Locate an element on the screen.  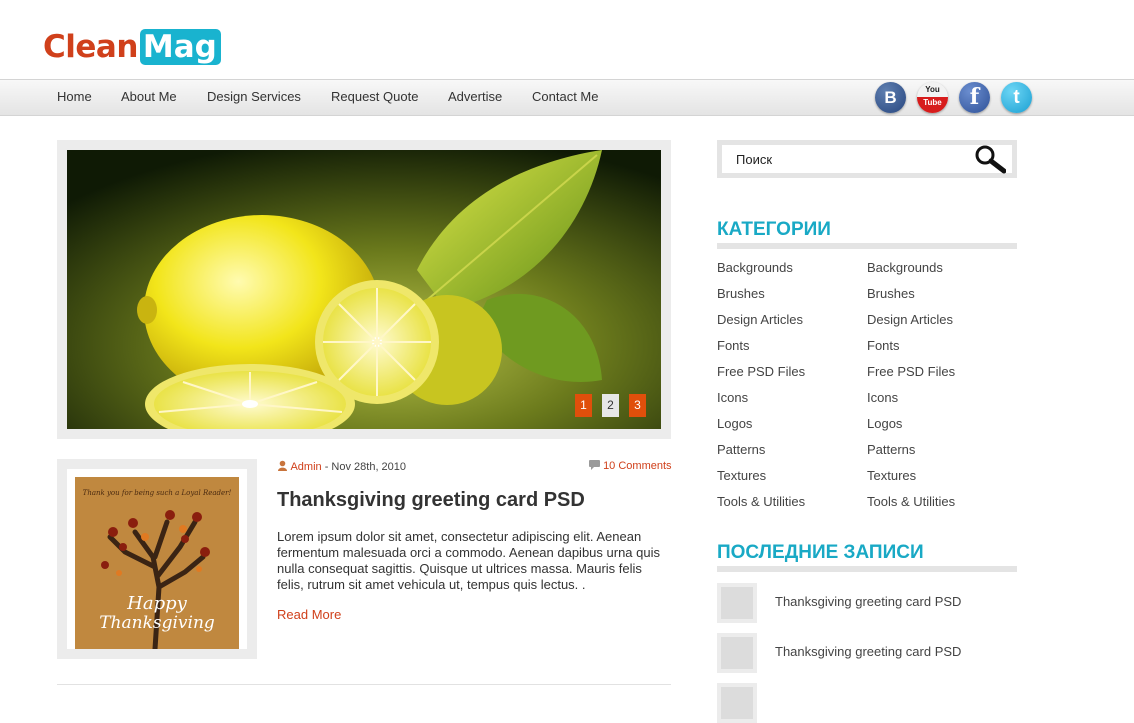
read-more-link: Read More is located at coordinates (309, 614).